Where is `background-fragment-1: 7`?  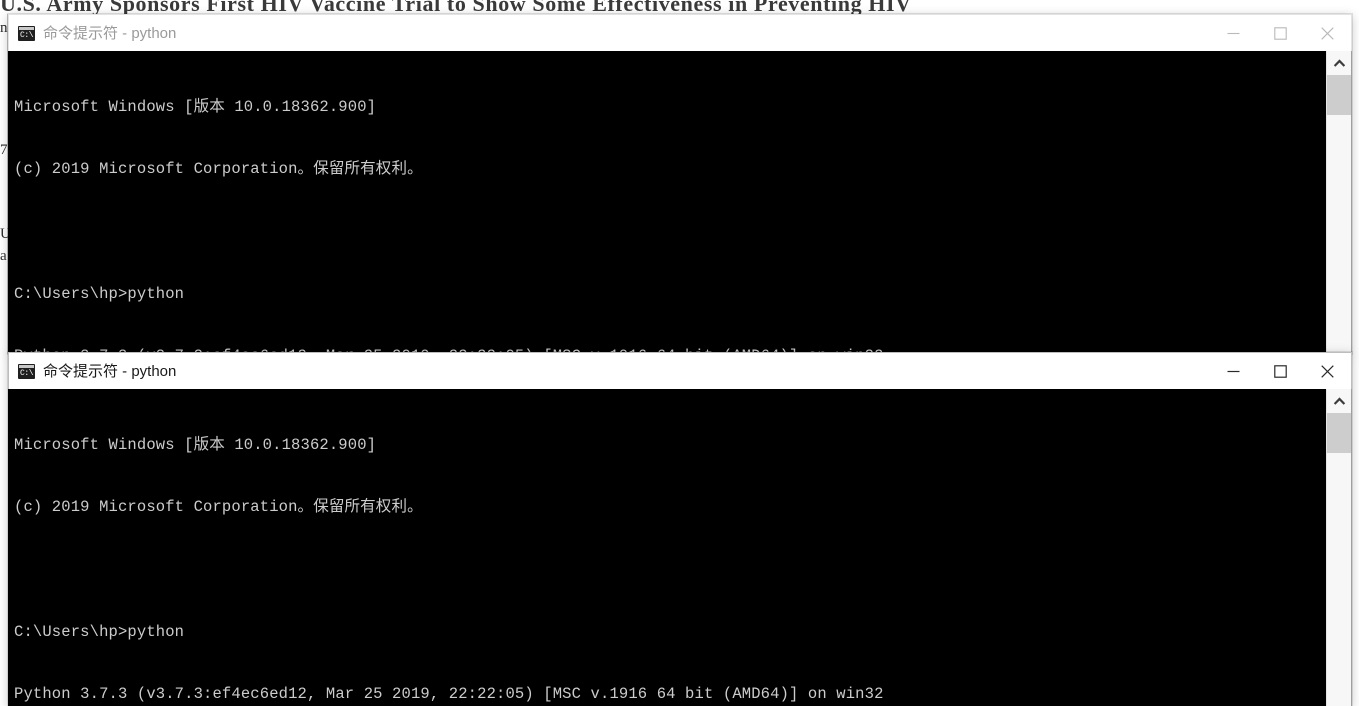 background-fragment-1: 7 is located at coordinates (4, 150).